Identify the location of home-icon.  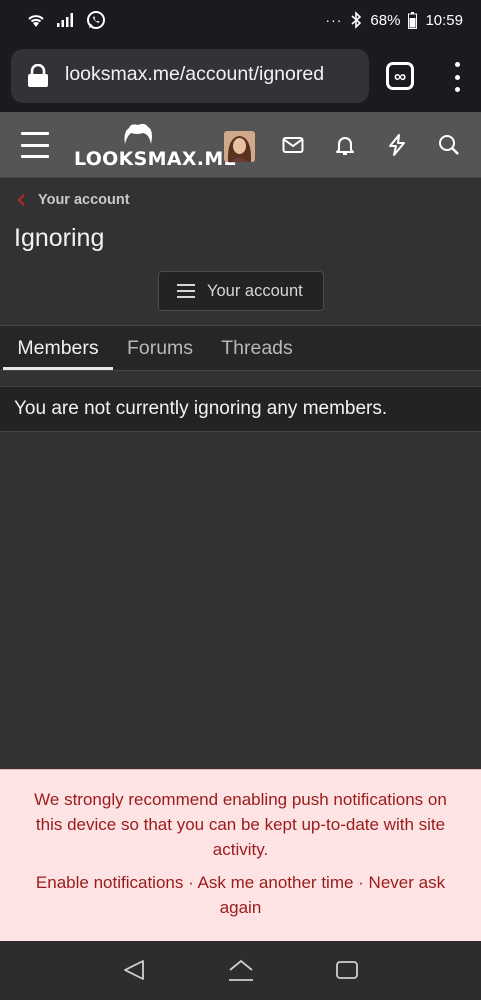
(241, 970).